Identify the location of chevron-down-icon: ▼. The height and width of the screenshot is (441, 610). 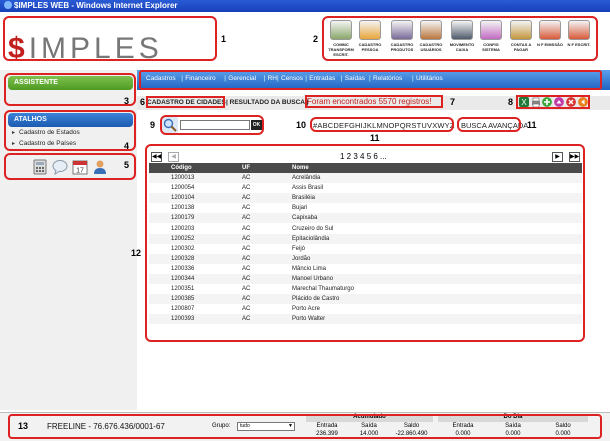
(290, 426).